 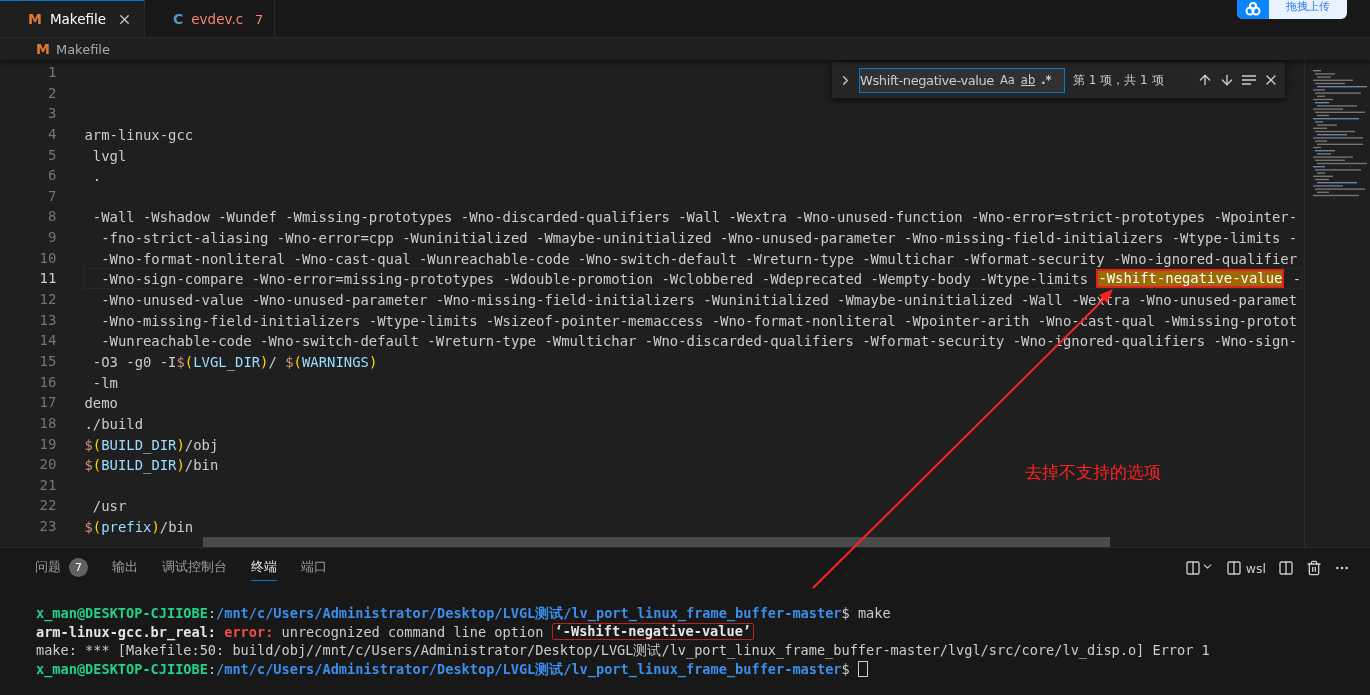 I want to click on terminal-cursor, so click(x=862, y=668).